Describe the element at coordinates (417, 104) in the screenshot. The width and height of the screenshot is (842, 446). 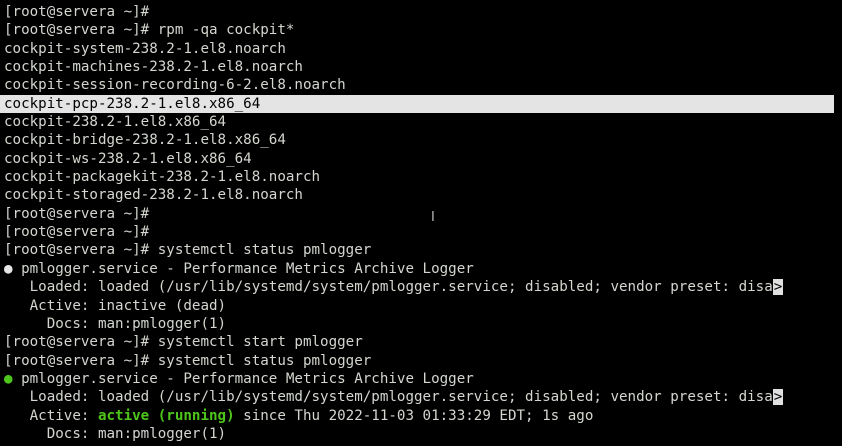
I see `terminal-line-selected: cockpit-pcp-238.2-1.el8.x86_64` at that location.